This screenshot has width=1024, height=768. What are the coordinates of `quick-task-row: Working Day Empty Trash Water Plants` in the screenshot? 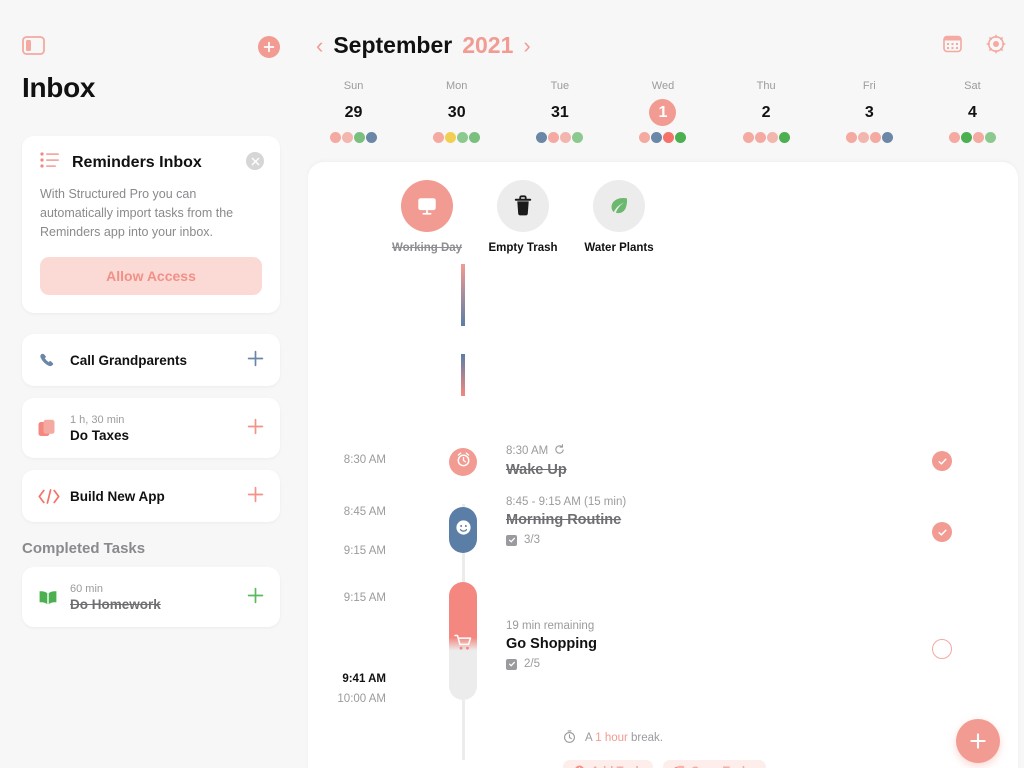 It's located at (523, 217).